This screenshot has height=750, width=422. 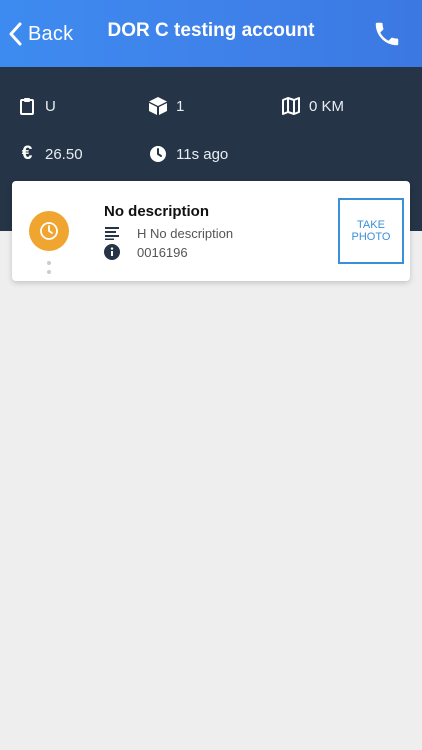 I want to click on info-icon, so click(x=112, y=252).